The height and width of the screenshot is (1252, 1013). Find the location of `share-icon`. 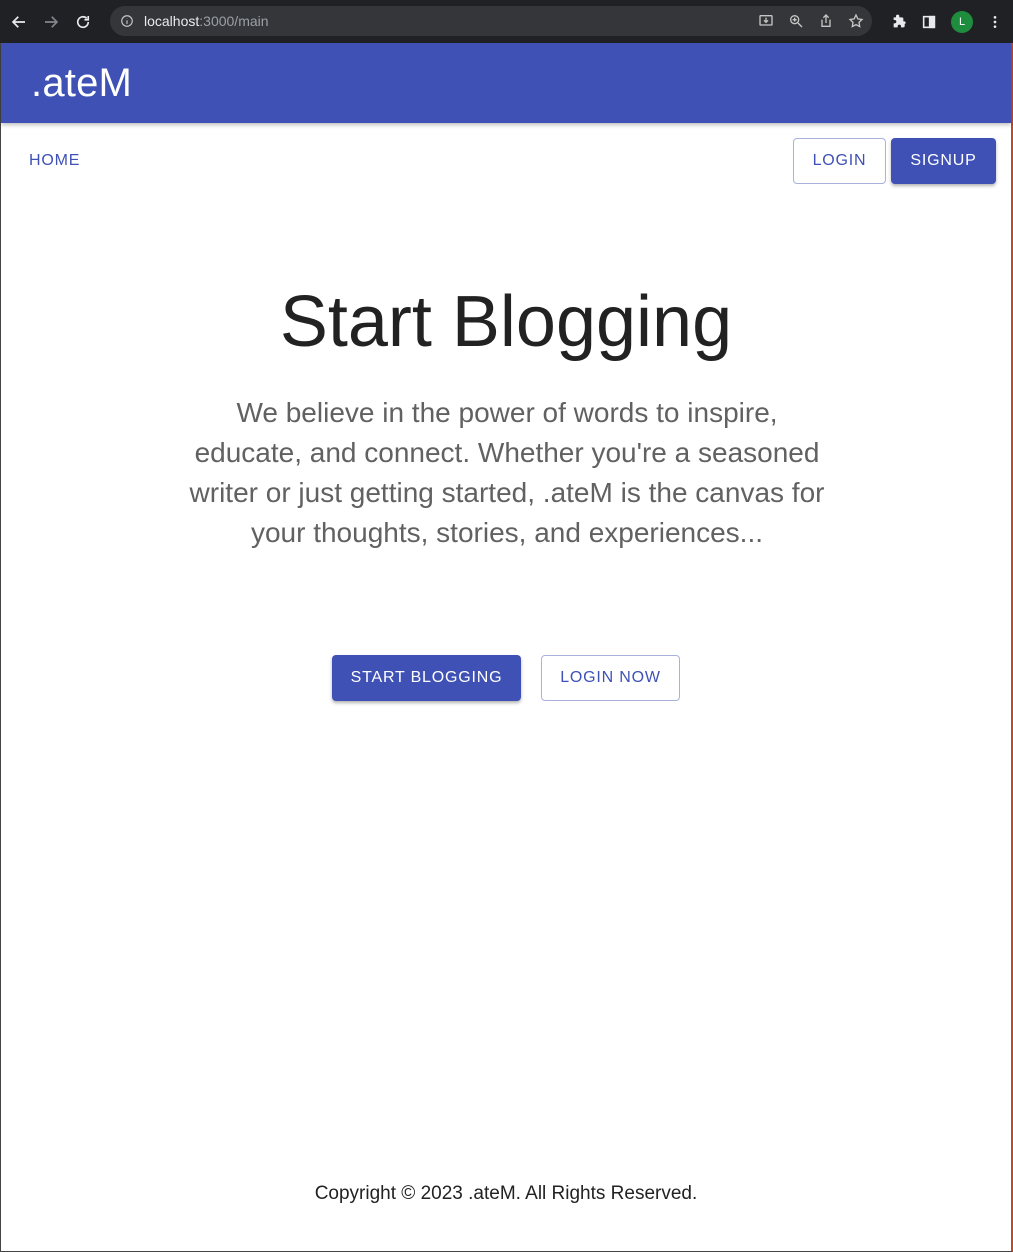

share-icon is located at coordinates (826, 21).